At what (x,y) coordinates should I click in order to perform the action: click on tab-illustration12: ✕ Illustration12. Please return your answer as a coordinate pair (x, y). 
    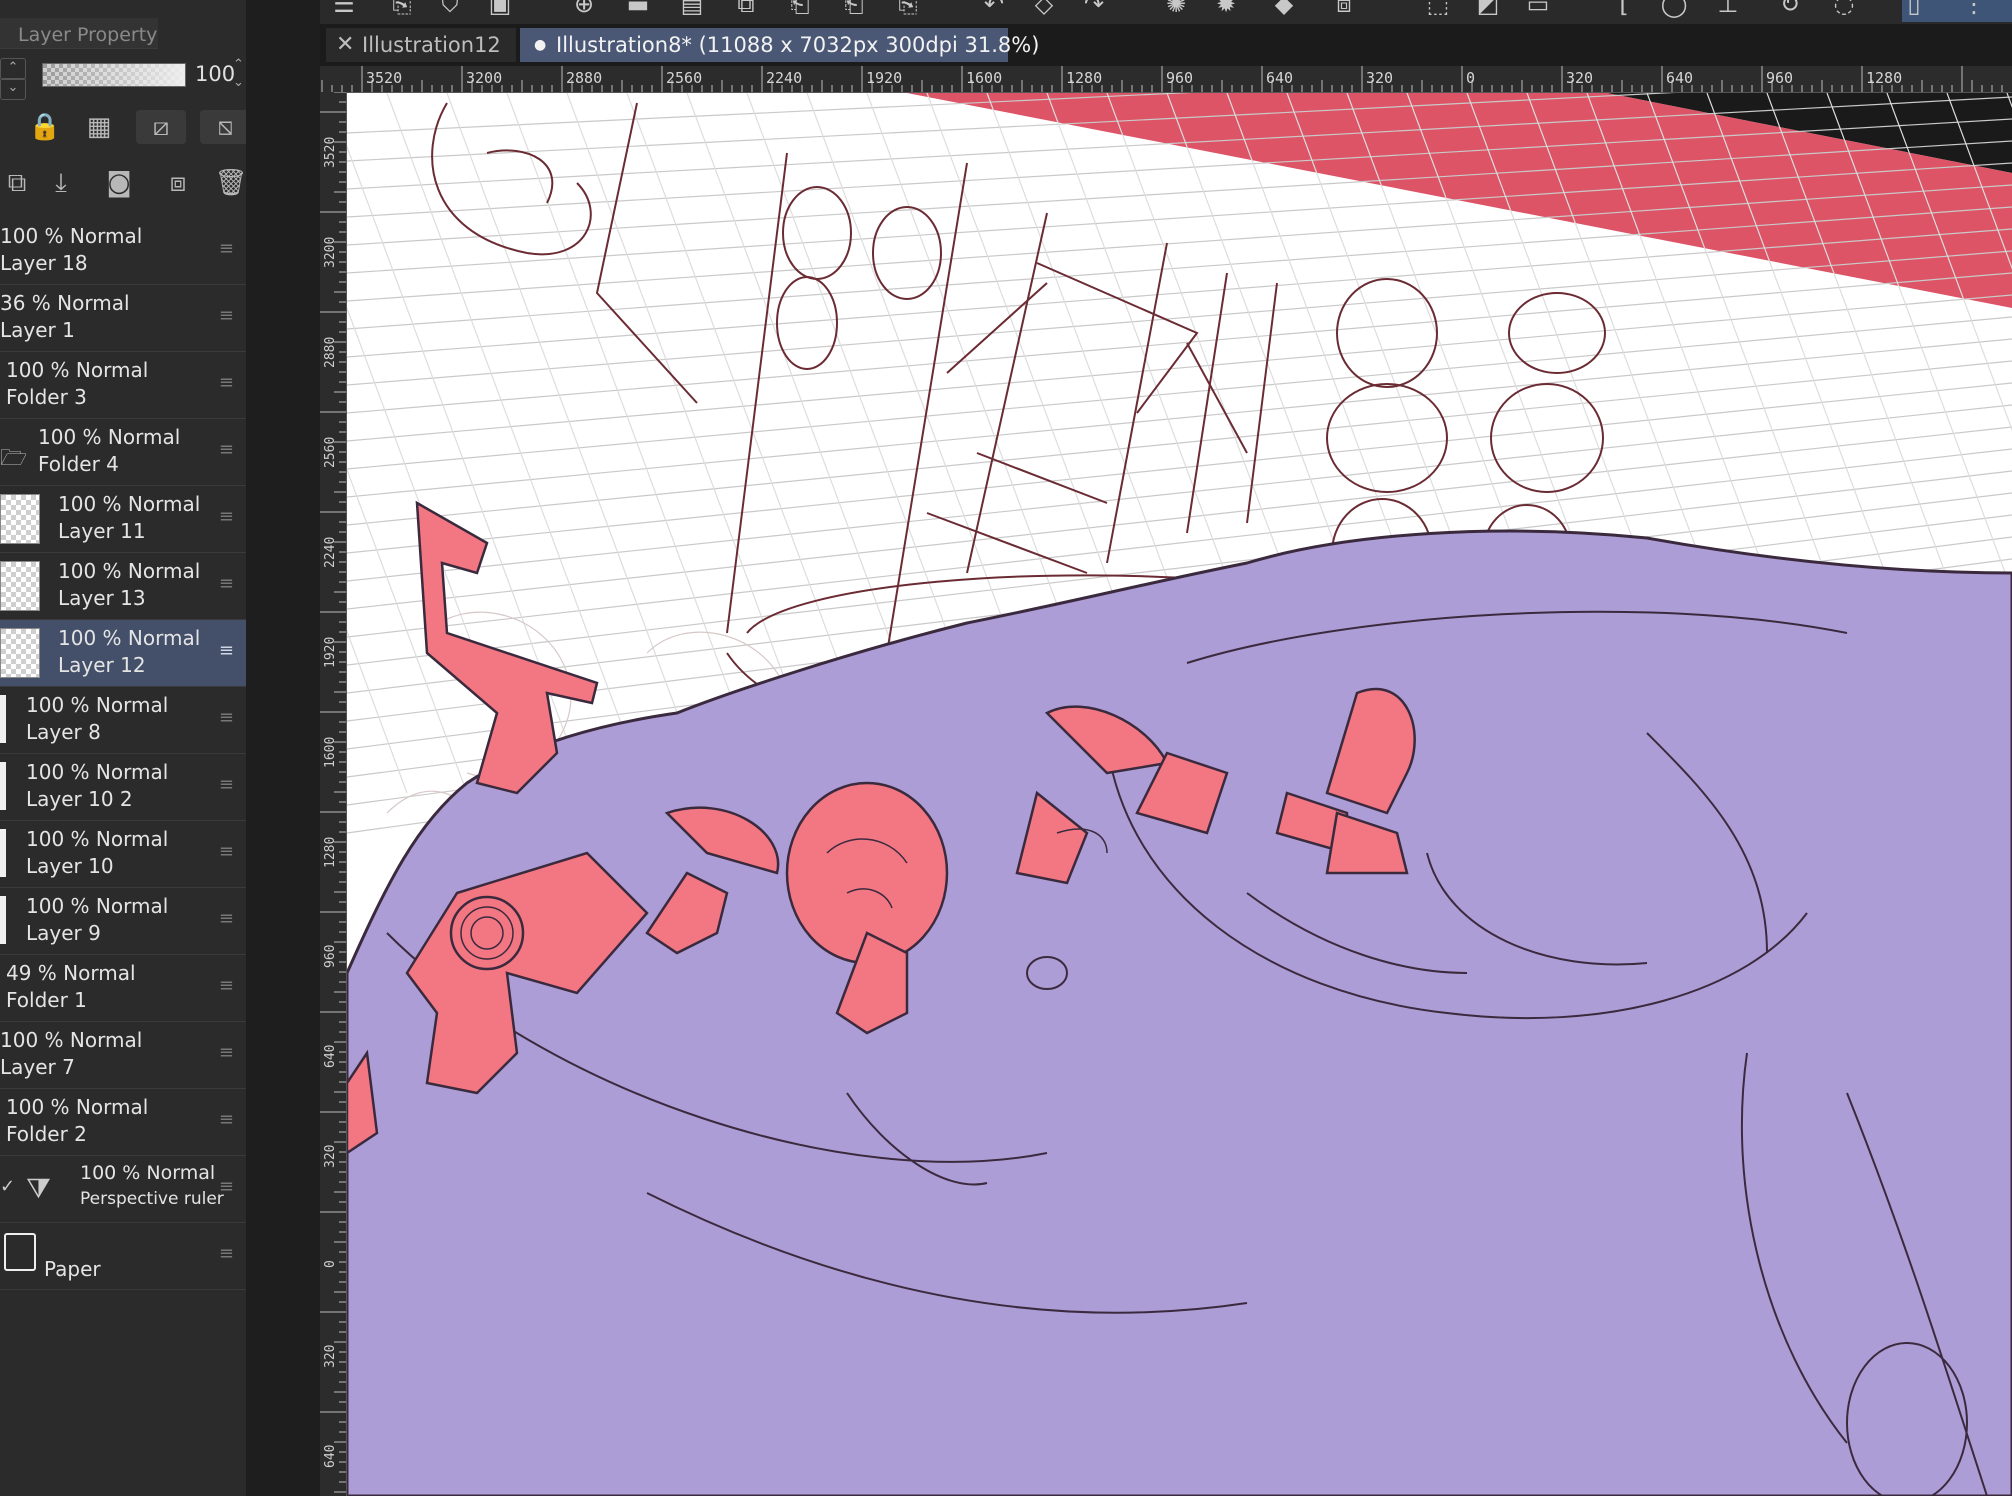
    Looking at the image, I should click on (421, 45).